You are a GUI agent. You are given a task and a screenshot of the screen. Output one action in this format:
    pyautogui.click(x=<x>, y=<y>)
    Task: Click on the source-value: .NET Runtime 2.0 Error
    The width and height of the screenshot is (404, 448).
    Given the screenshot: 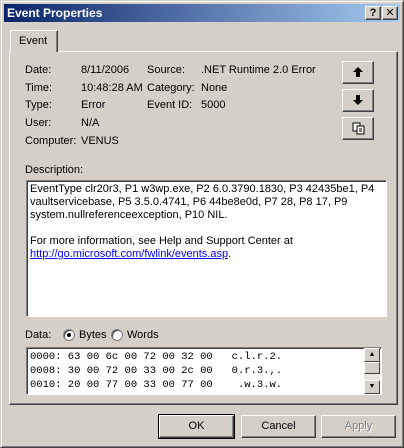 What is the action you would take?
    pyautogui.click(x=258, y=70)
    